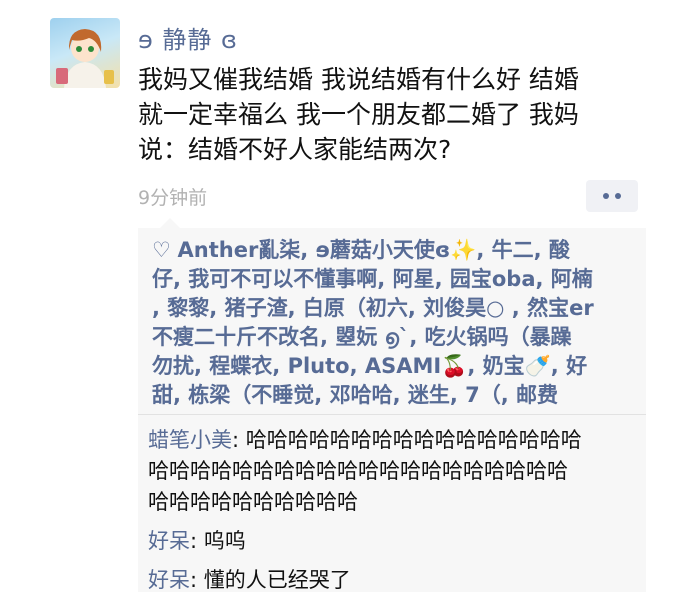 This screenshot has width=690, height=596. What do you see at coordinates (407, 440) in the screenshot?
I see `comment-text: : 哈哈哈哈哈哈哈哈哈哈哈哈哈哈哈哈` at bounding box center [407, 440].